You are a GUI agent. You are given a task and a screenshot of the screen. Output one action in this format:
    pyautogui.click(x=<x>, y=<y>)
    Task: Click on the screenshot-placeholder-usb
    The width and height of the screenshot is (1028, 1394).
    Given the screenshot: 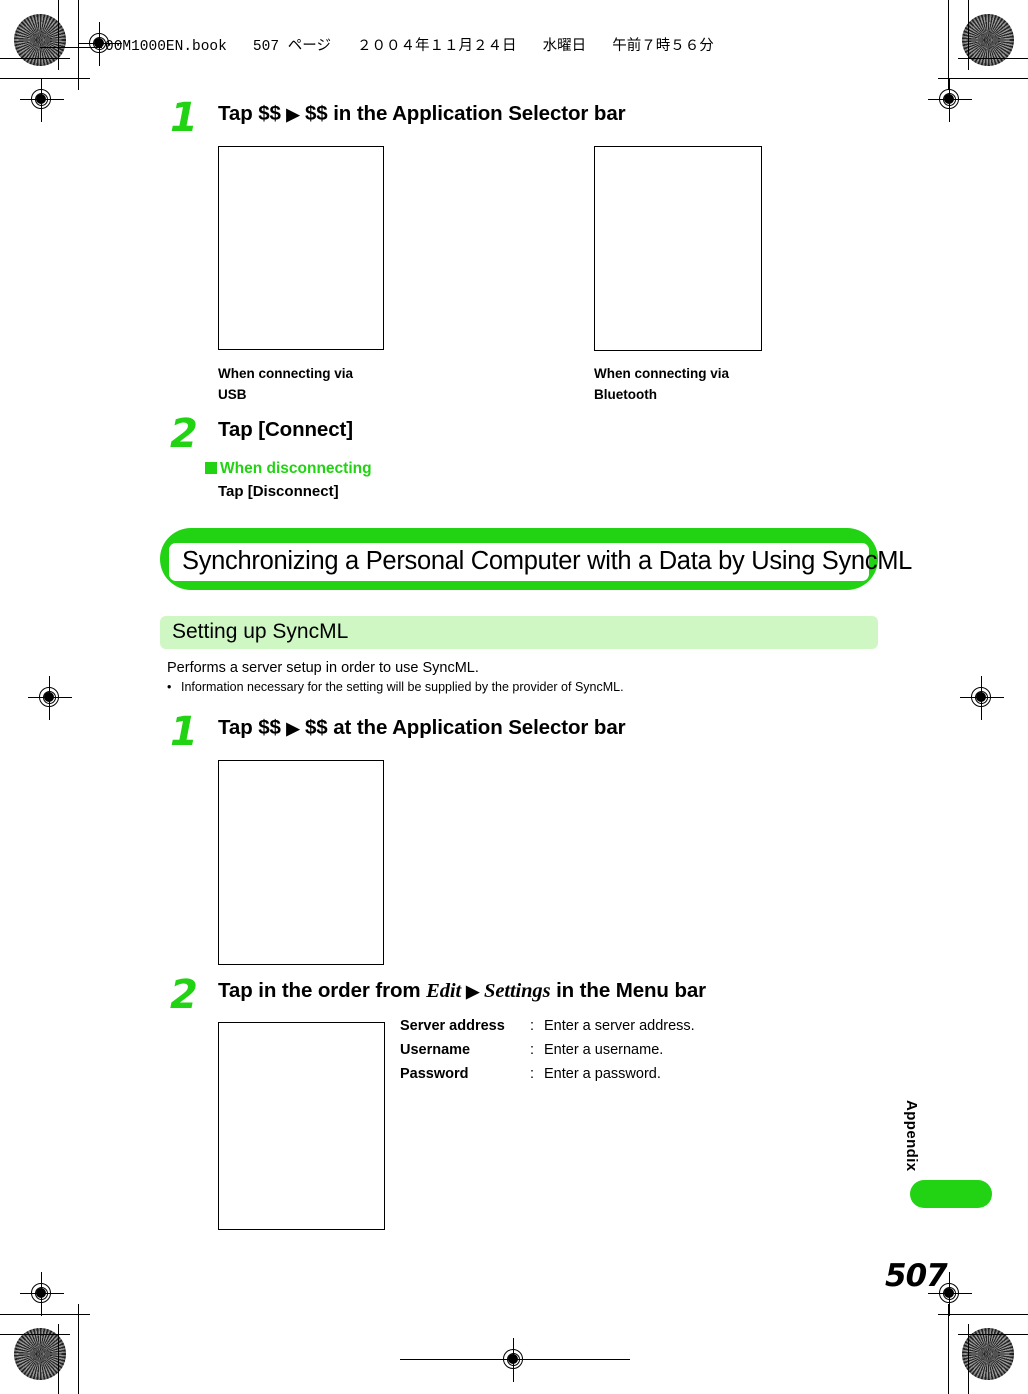 What is the action you would take?
    pyautogui.click(x=301, y=248)
    